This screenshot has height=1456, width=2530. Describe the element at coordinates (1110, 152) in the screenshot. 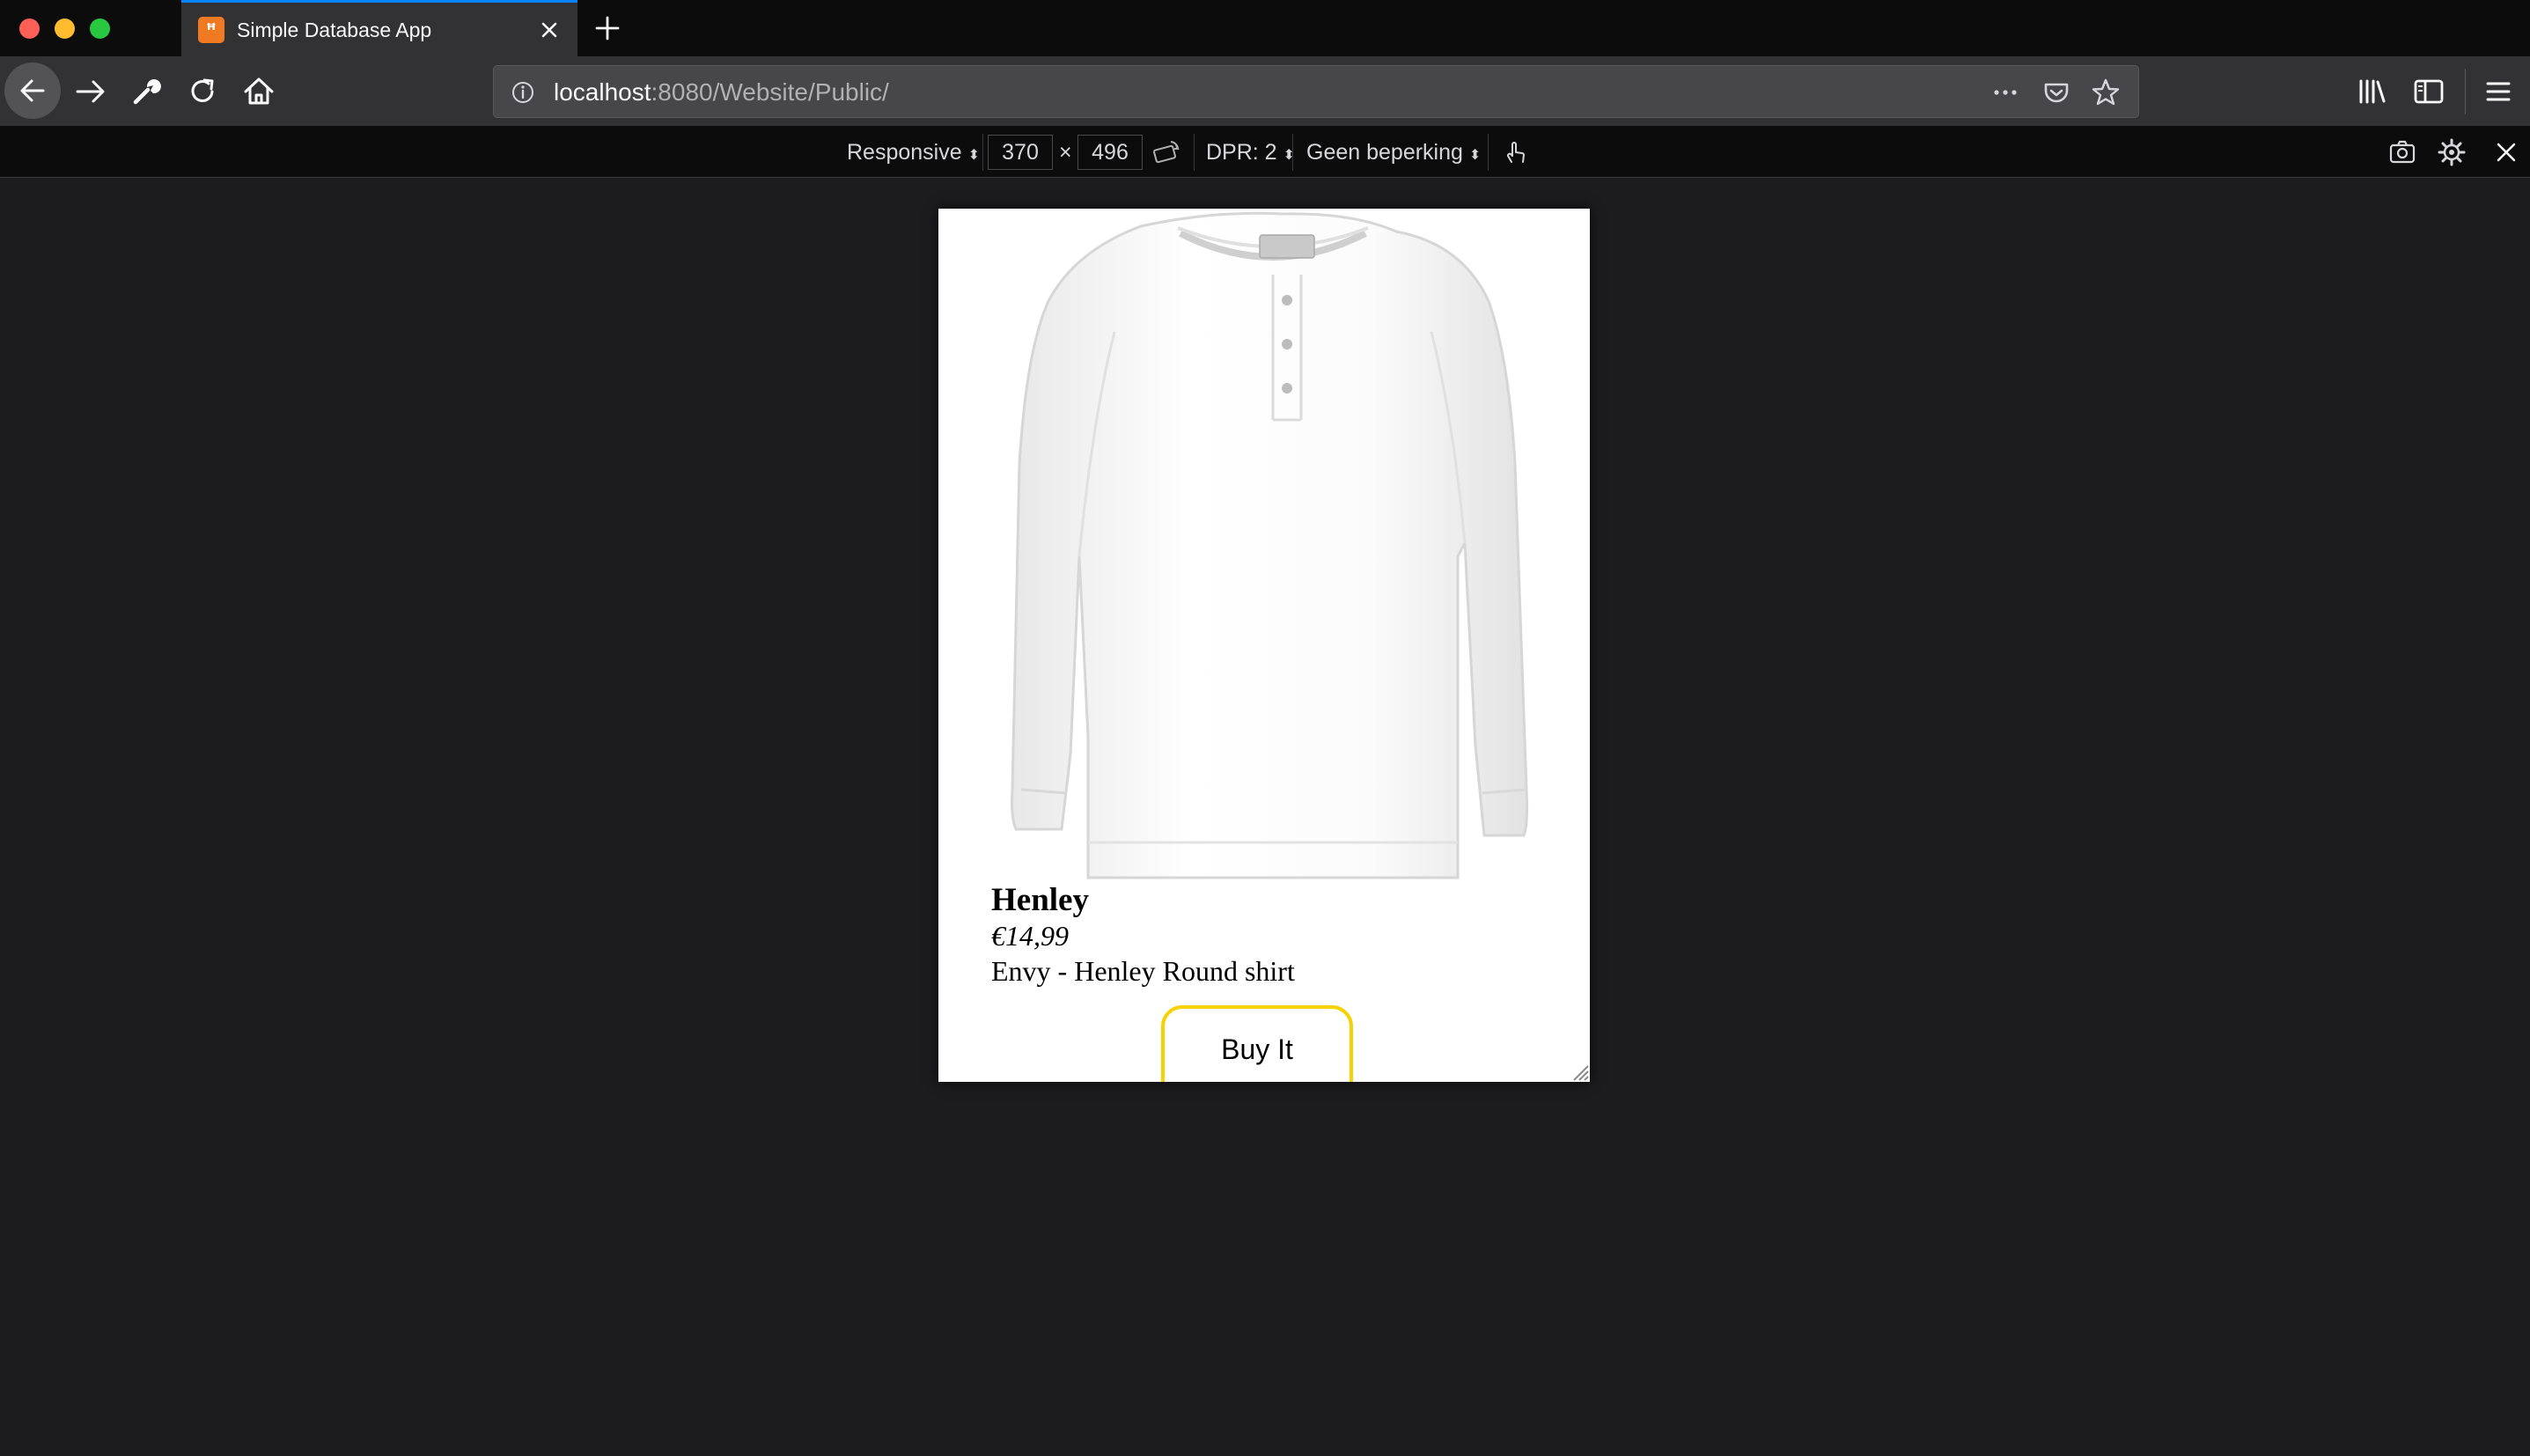

I see `viewport-height-input: 496` at that location.